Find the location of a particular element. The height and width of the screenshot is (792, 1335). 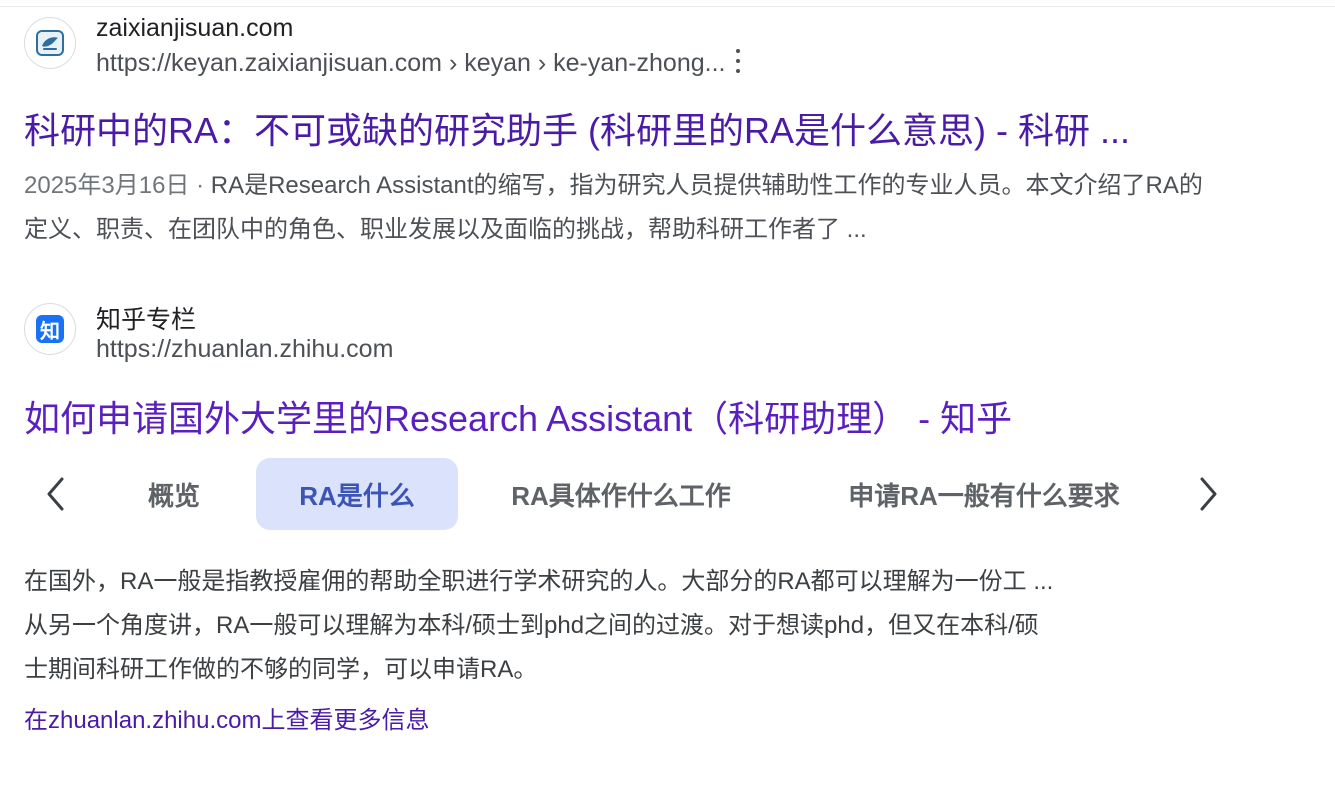

site-url: https://zhuanlan.zhihu.com is located at coordinates (245, 349).